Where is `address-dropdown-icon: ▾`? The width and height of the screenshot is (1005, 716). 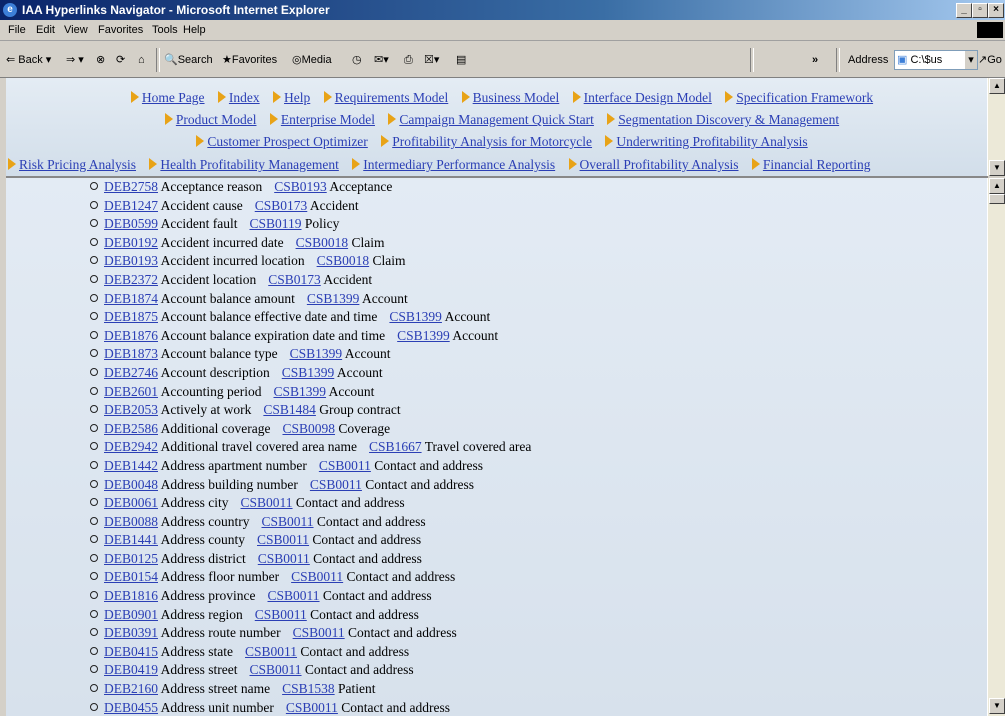
address-dropdown-icon: ▾ is located at coordinates (971, 60).